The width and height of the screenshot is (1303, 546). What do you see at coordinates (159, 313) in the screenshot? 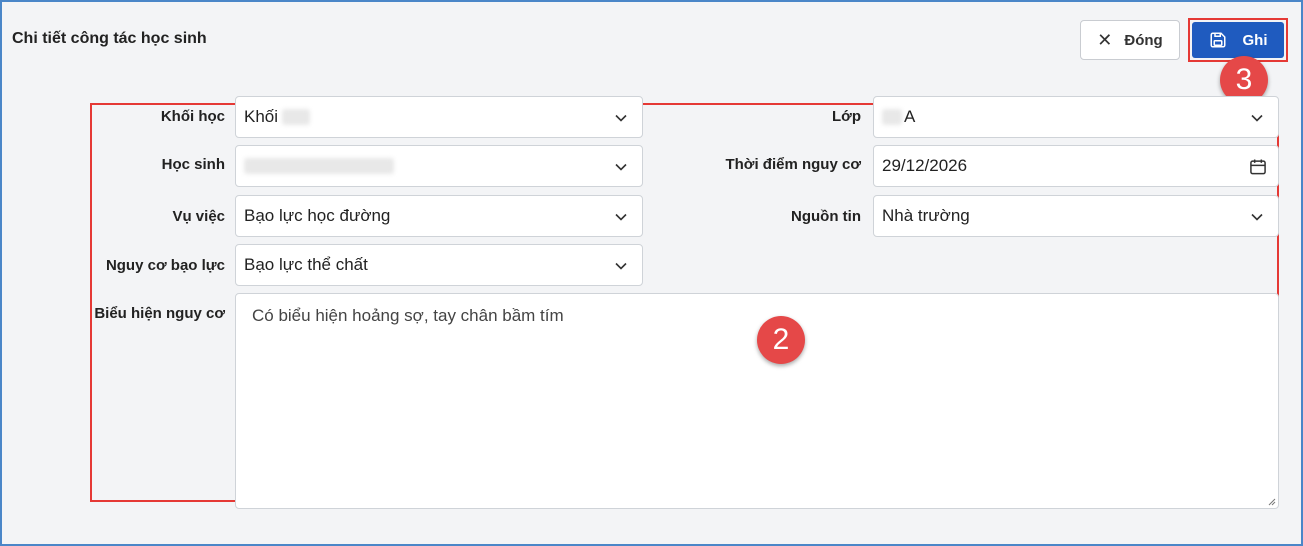
I see `bieu-hien-label: Biểu hiện nguy cơ` at bounding box center [159, 313].